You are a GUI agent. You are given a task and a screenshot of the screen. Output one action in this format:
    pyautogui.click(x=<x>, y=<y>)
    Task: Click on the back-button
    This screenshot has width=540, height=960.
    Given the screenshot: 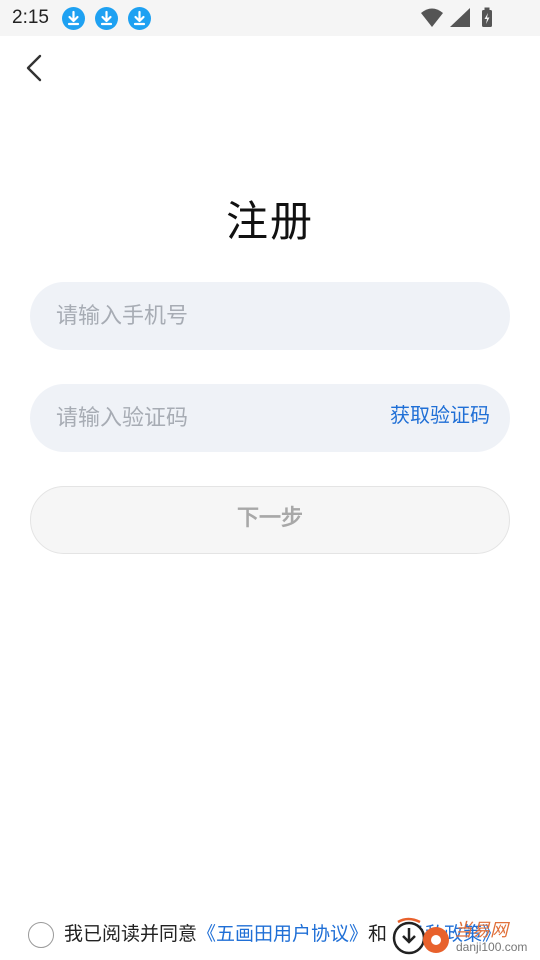 What is the action you would take?
    pyautogui.click(x=36, y=68)
    